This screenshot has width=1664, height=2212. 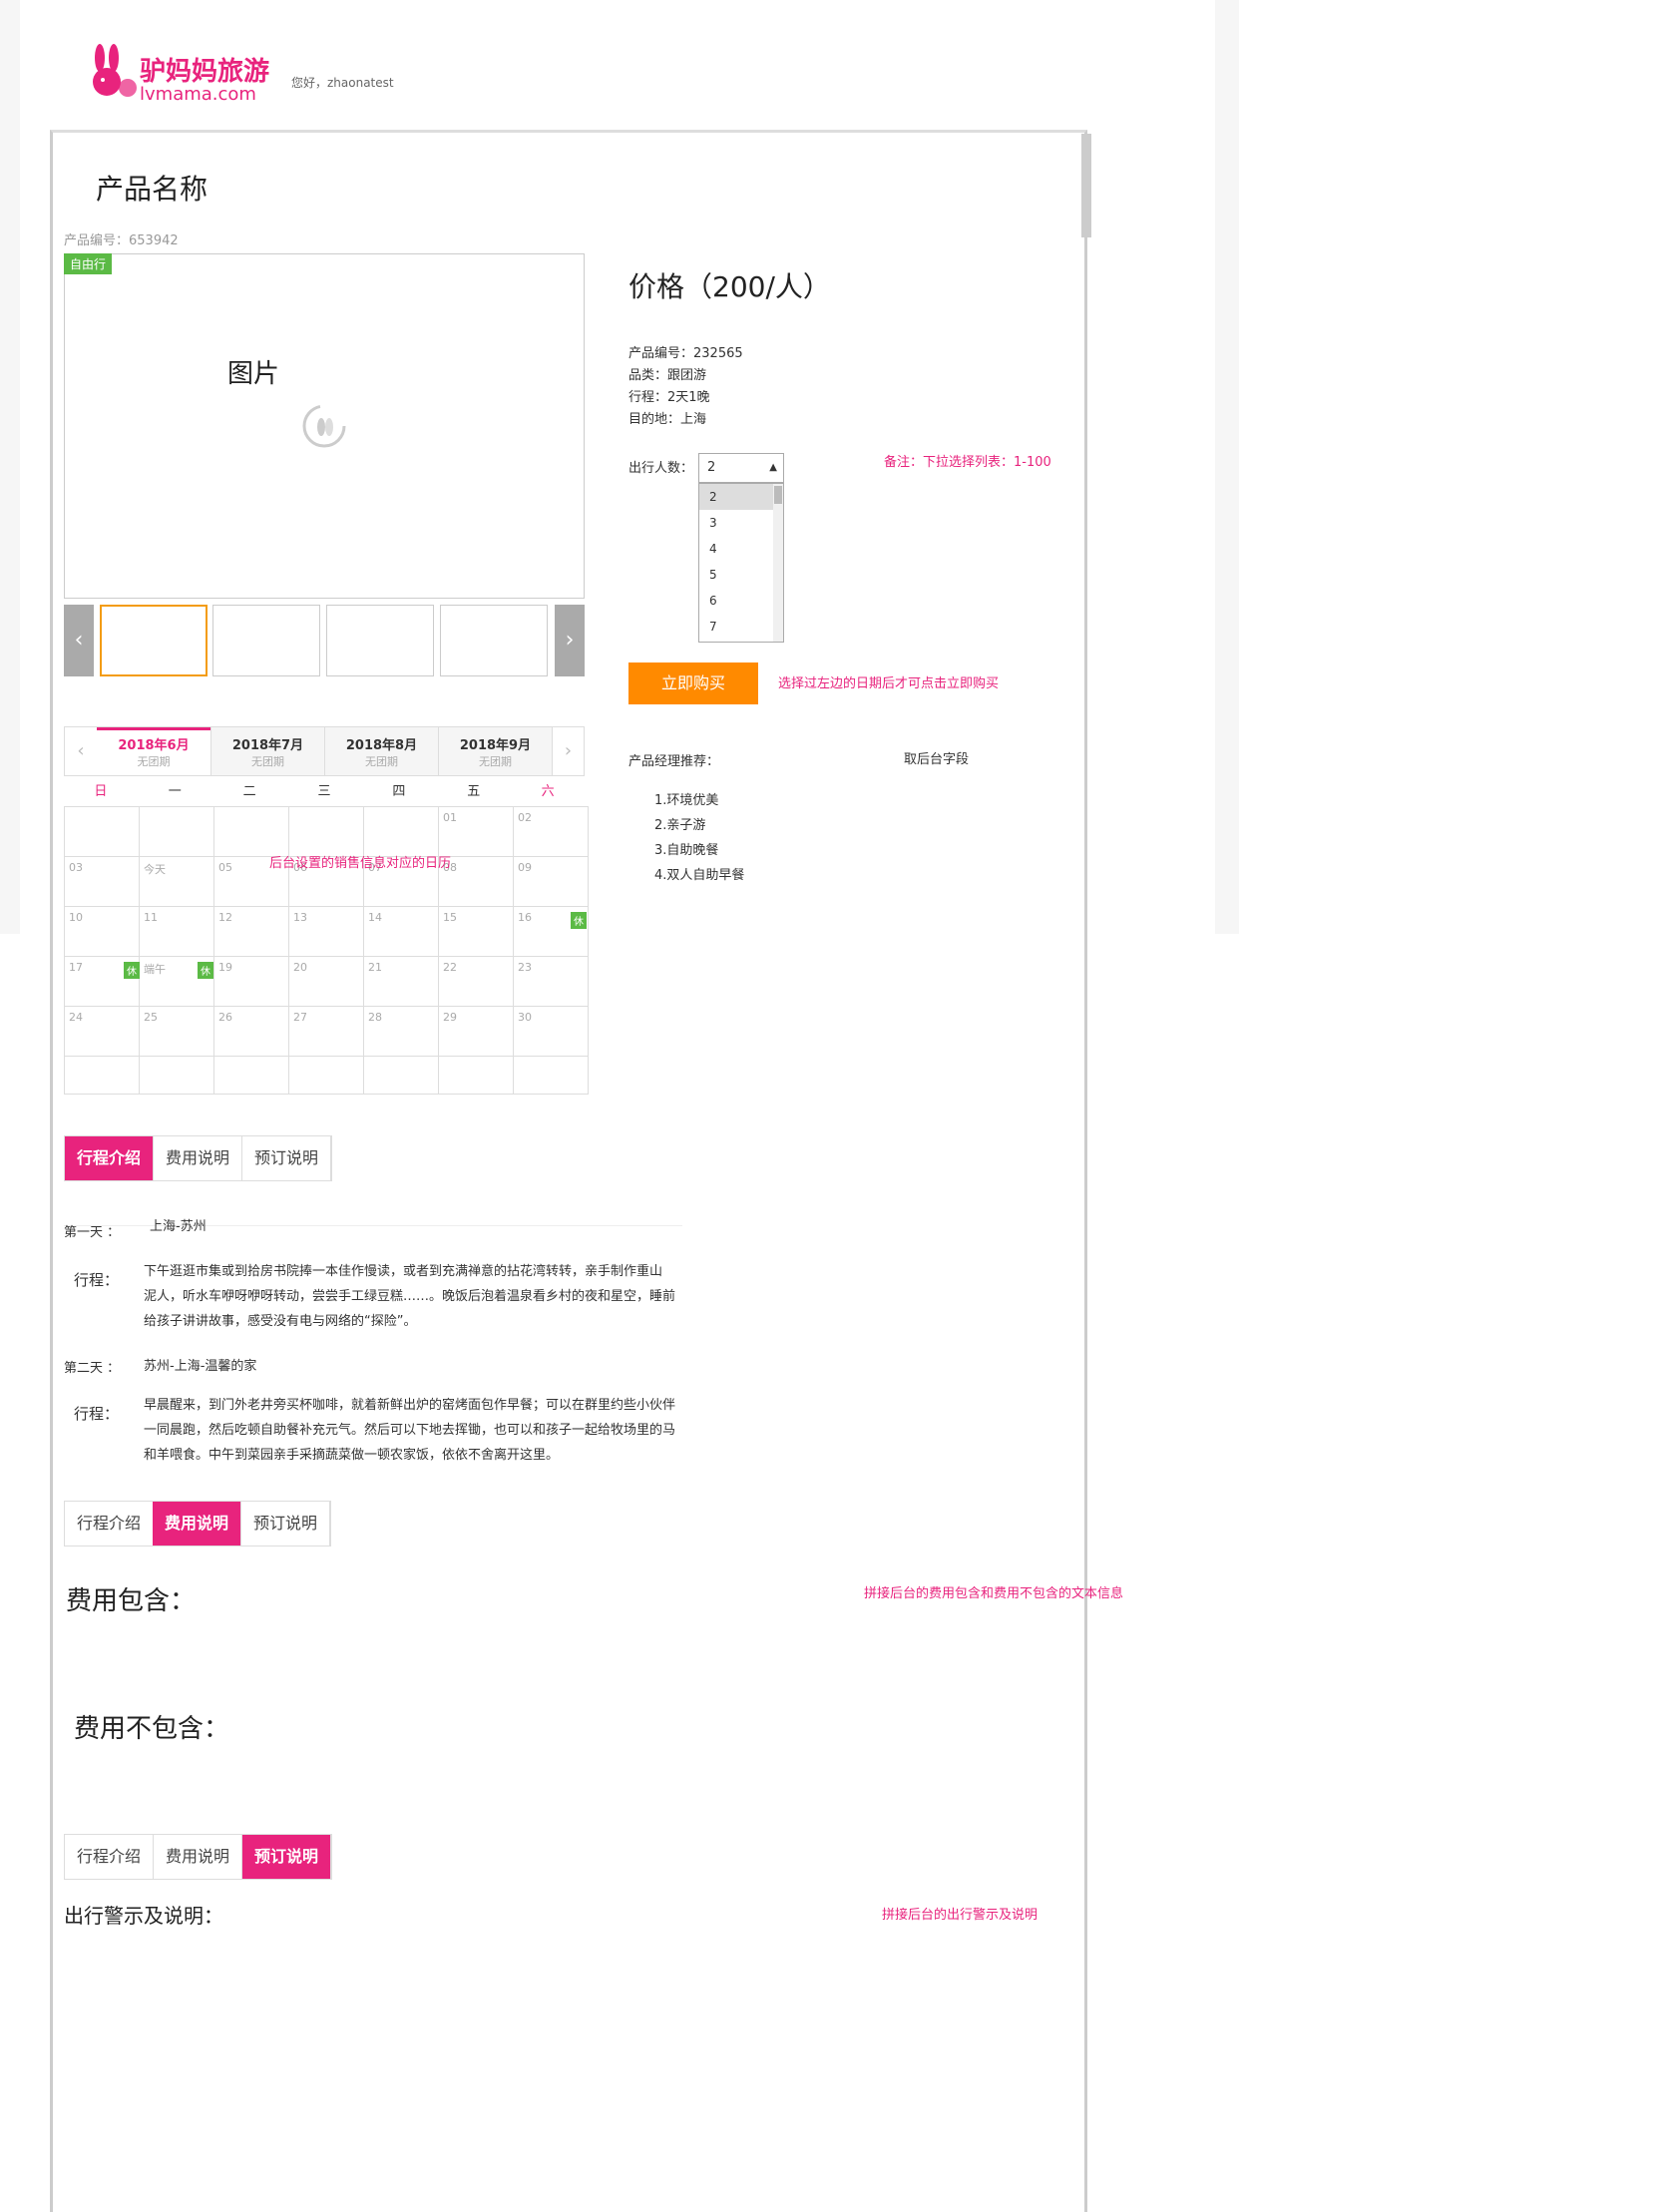 What do you see at coordinates (741, 601) in the screenshot?
I see `dropdown-option: 6` at bounding box center [741, 601].